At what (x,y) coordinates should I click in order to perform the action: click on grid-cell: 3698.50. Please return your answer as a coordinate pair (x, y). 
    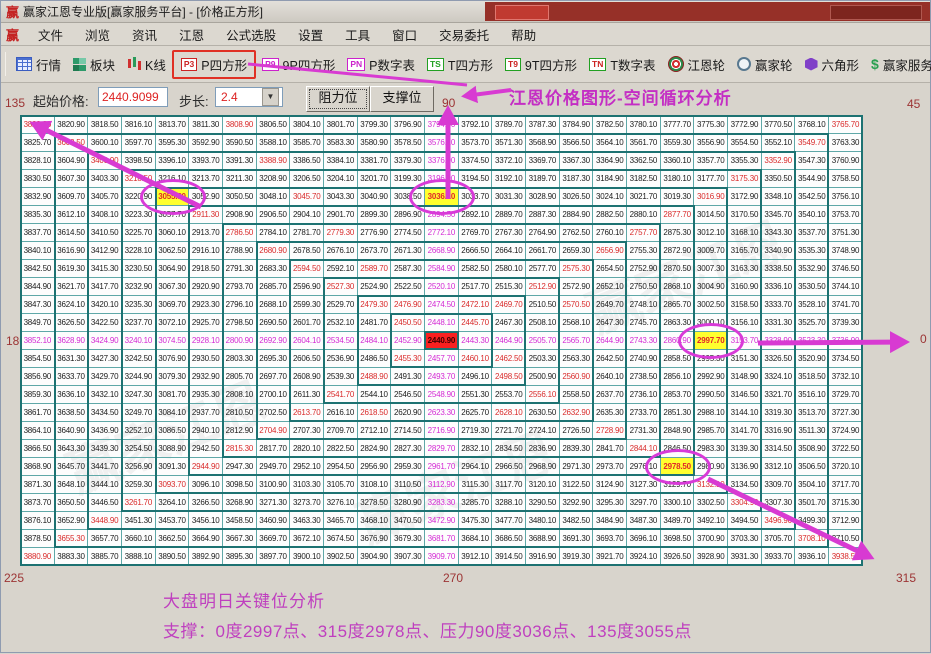
    Looking at the image, I should click on (677, 539).